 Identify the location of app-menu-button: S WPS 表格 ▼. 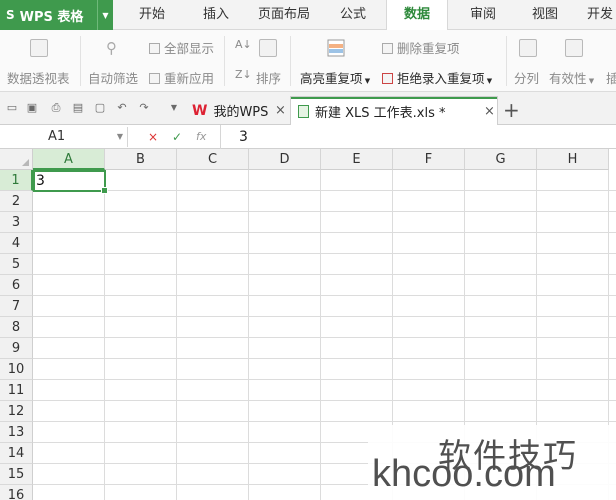
(56, 15).